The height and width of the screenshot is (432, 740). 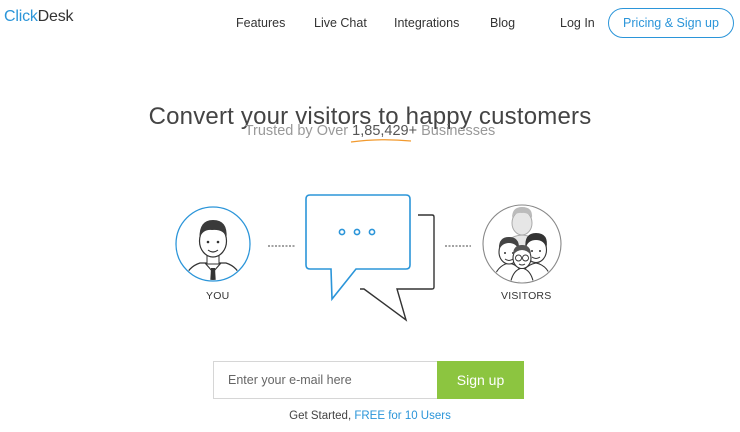 I want to click on nav-blog-link: Blog, so click(x=502, y=23).